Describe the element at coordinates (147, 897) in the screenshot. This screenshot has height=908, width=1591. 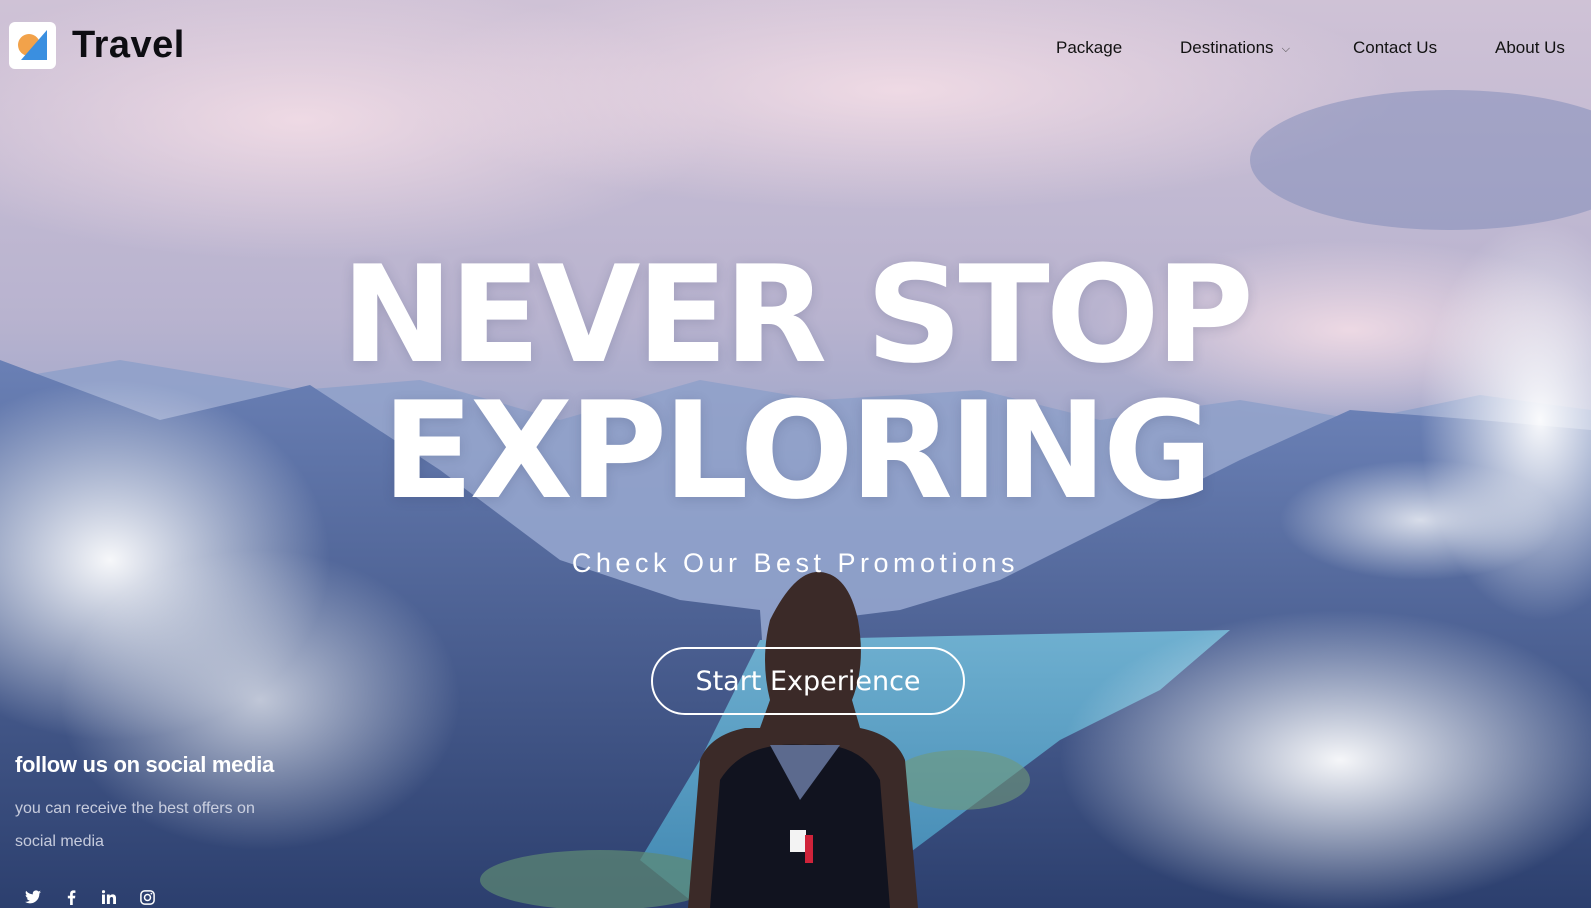
I see `instagram-icon` at that location.